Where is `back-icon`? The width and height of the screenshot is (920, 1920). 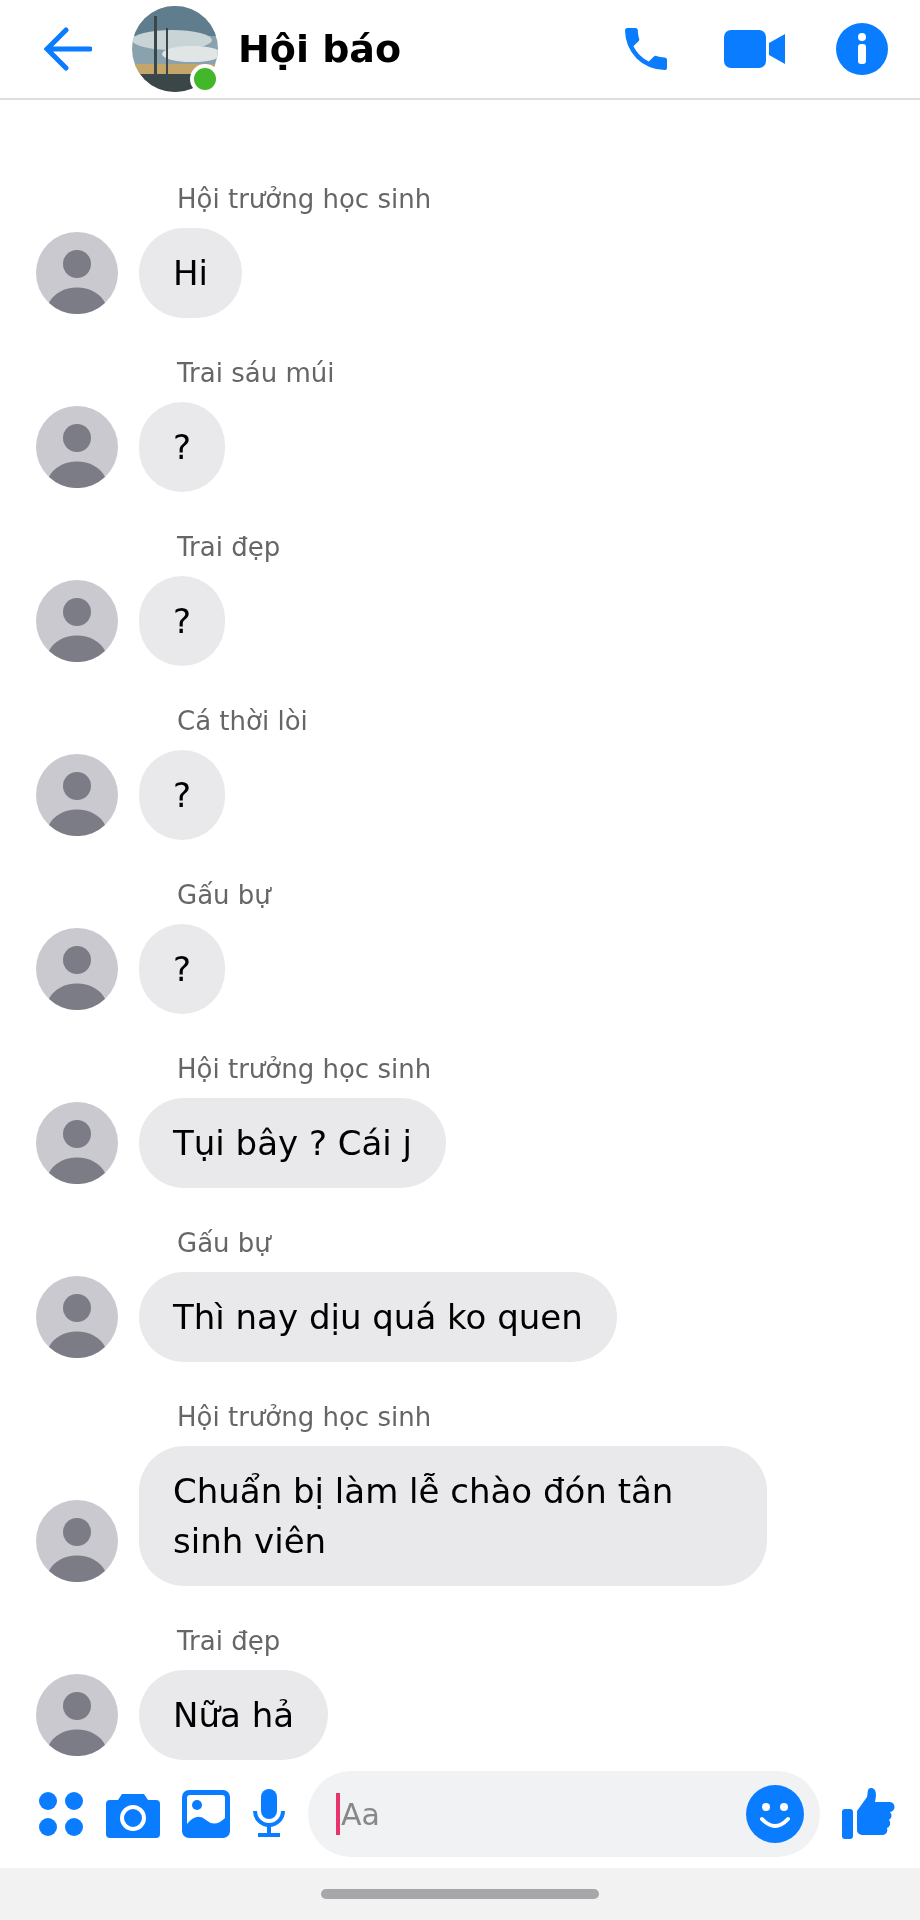 back-icon is located at coordinates (68, 49).